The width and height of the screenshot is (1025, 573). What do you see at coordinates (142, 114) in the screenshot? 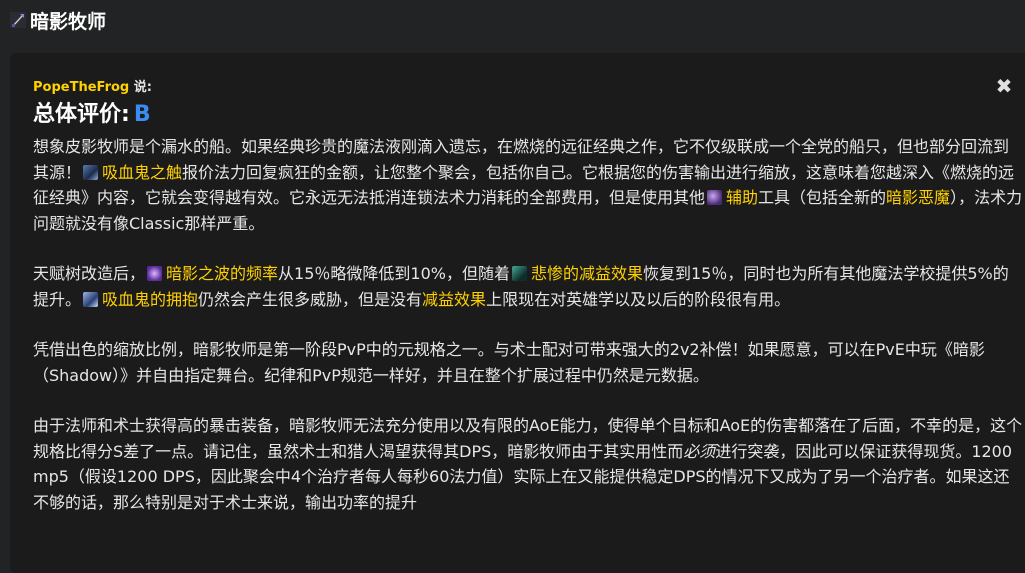
I see `rating-grade: B` at bounding box center [142, 114].